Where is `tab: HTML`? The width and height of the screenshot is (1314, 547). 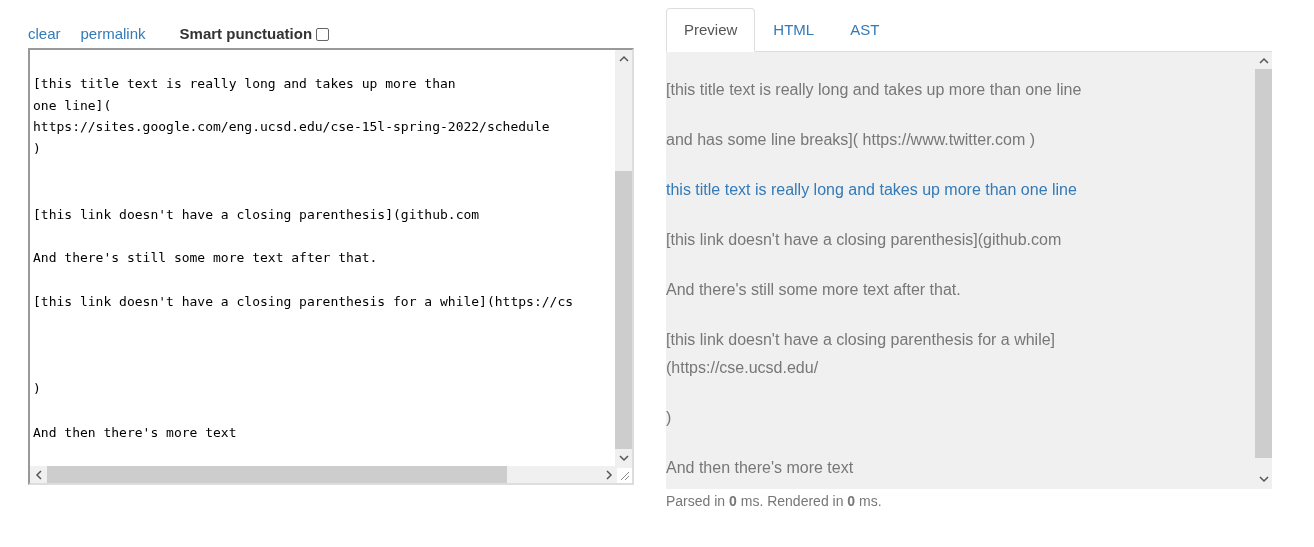 tab: HTML is located at coordinates (794, 30).